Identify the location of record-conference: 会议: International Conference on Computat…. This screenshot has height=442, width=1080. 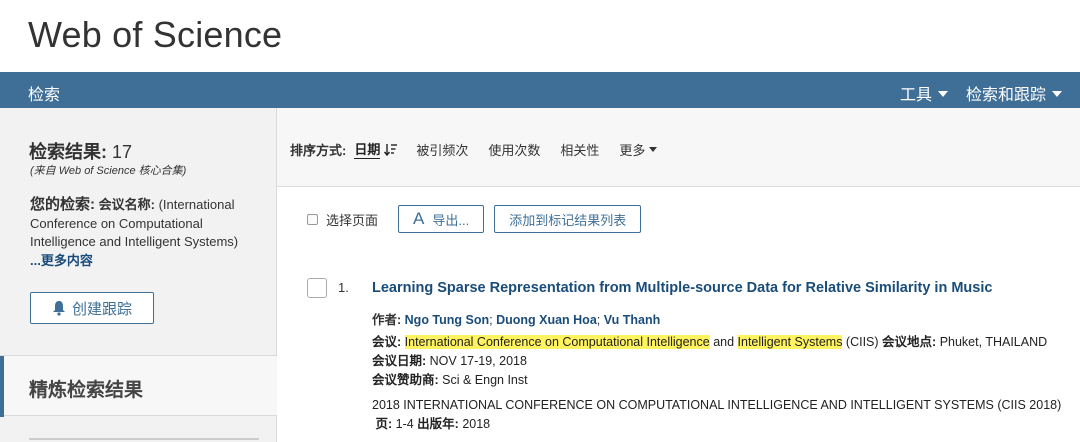
(712, 361).